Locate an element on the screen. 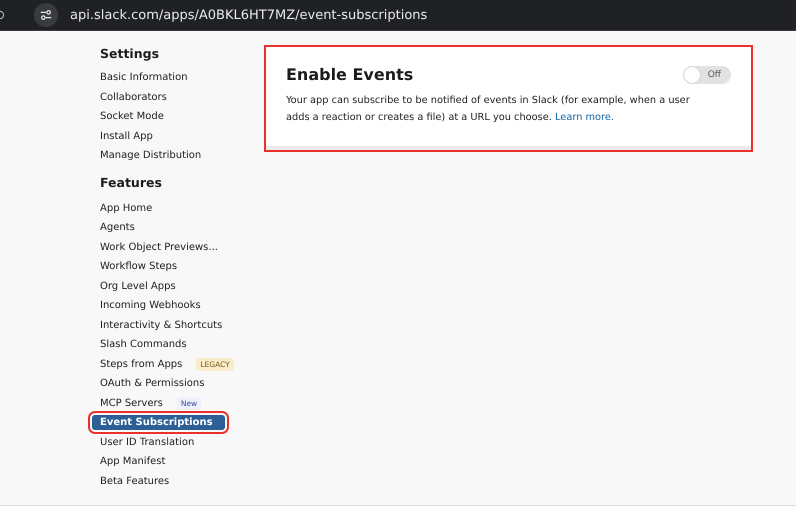  sidebar-heading: Features is located at coordinates (131, 183).